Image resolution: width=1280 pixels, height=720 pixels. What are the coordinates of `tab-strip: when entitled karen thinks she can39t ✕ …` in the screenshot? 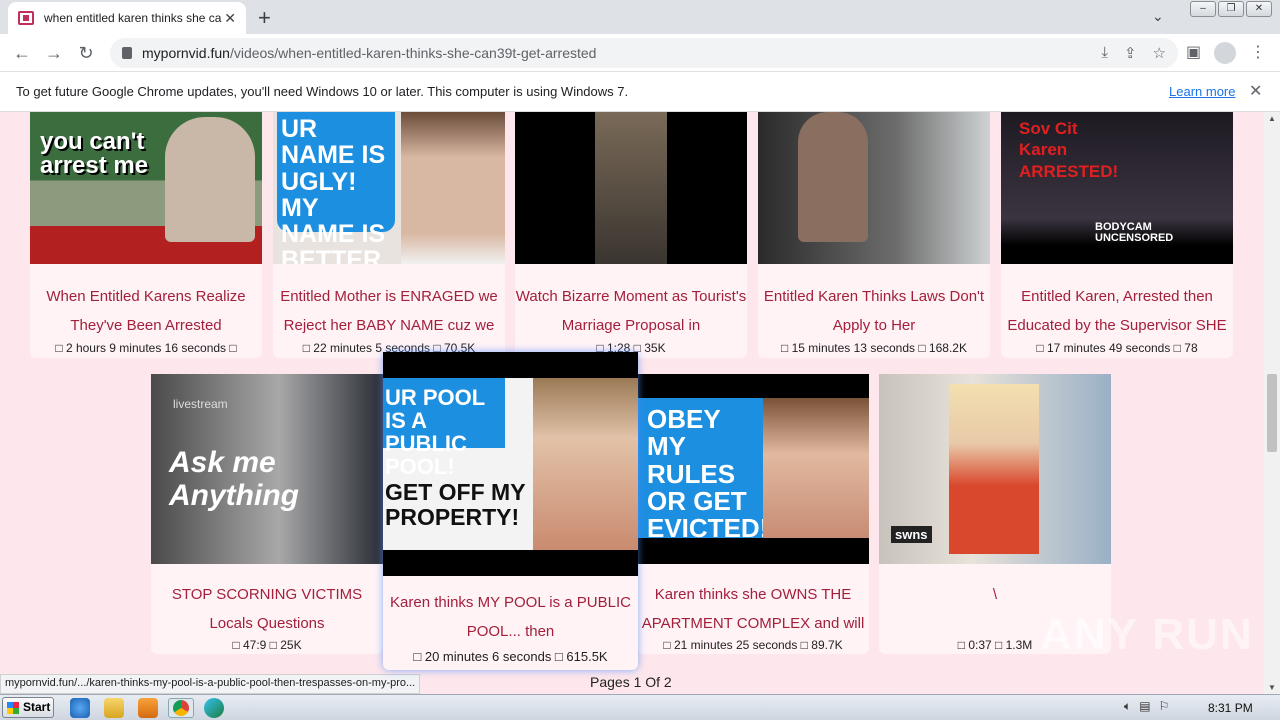 It's located at (640, 17).